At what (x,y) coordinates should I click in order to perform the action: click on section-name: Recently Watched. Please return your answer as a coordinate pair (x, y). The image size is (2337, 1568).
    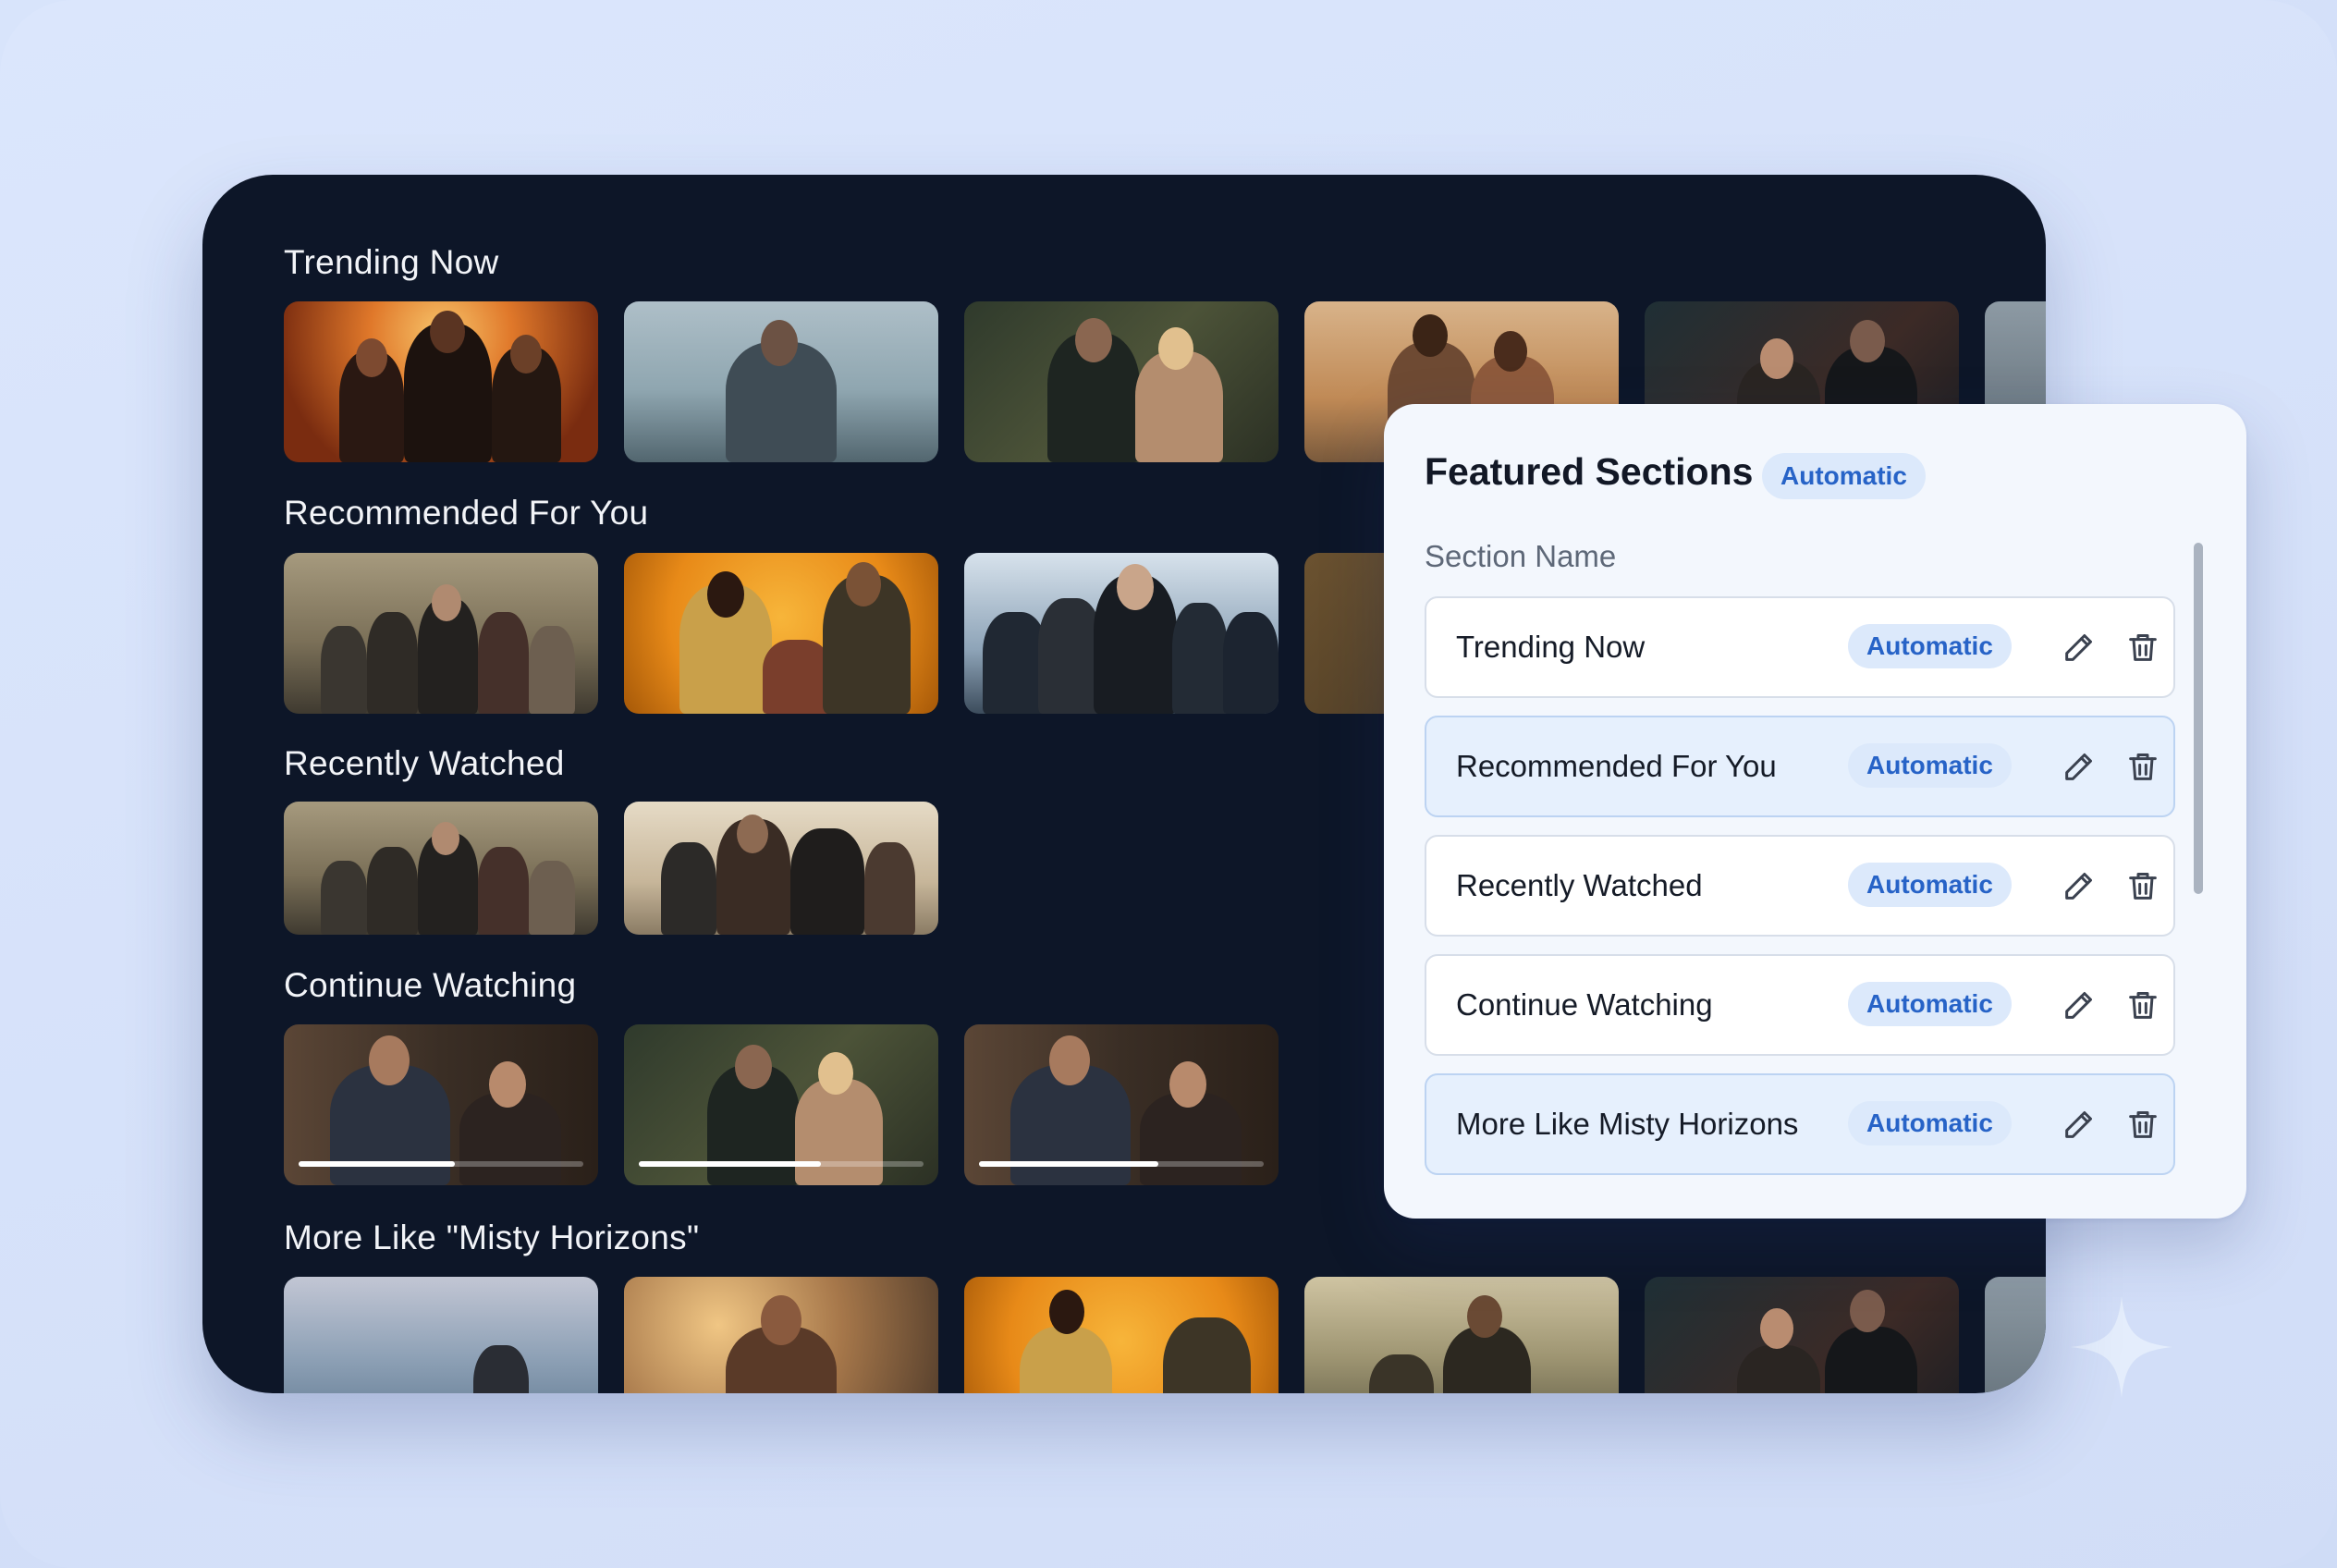
    Looking at the image, I should click on (1579, 885).